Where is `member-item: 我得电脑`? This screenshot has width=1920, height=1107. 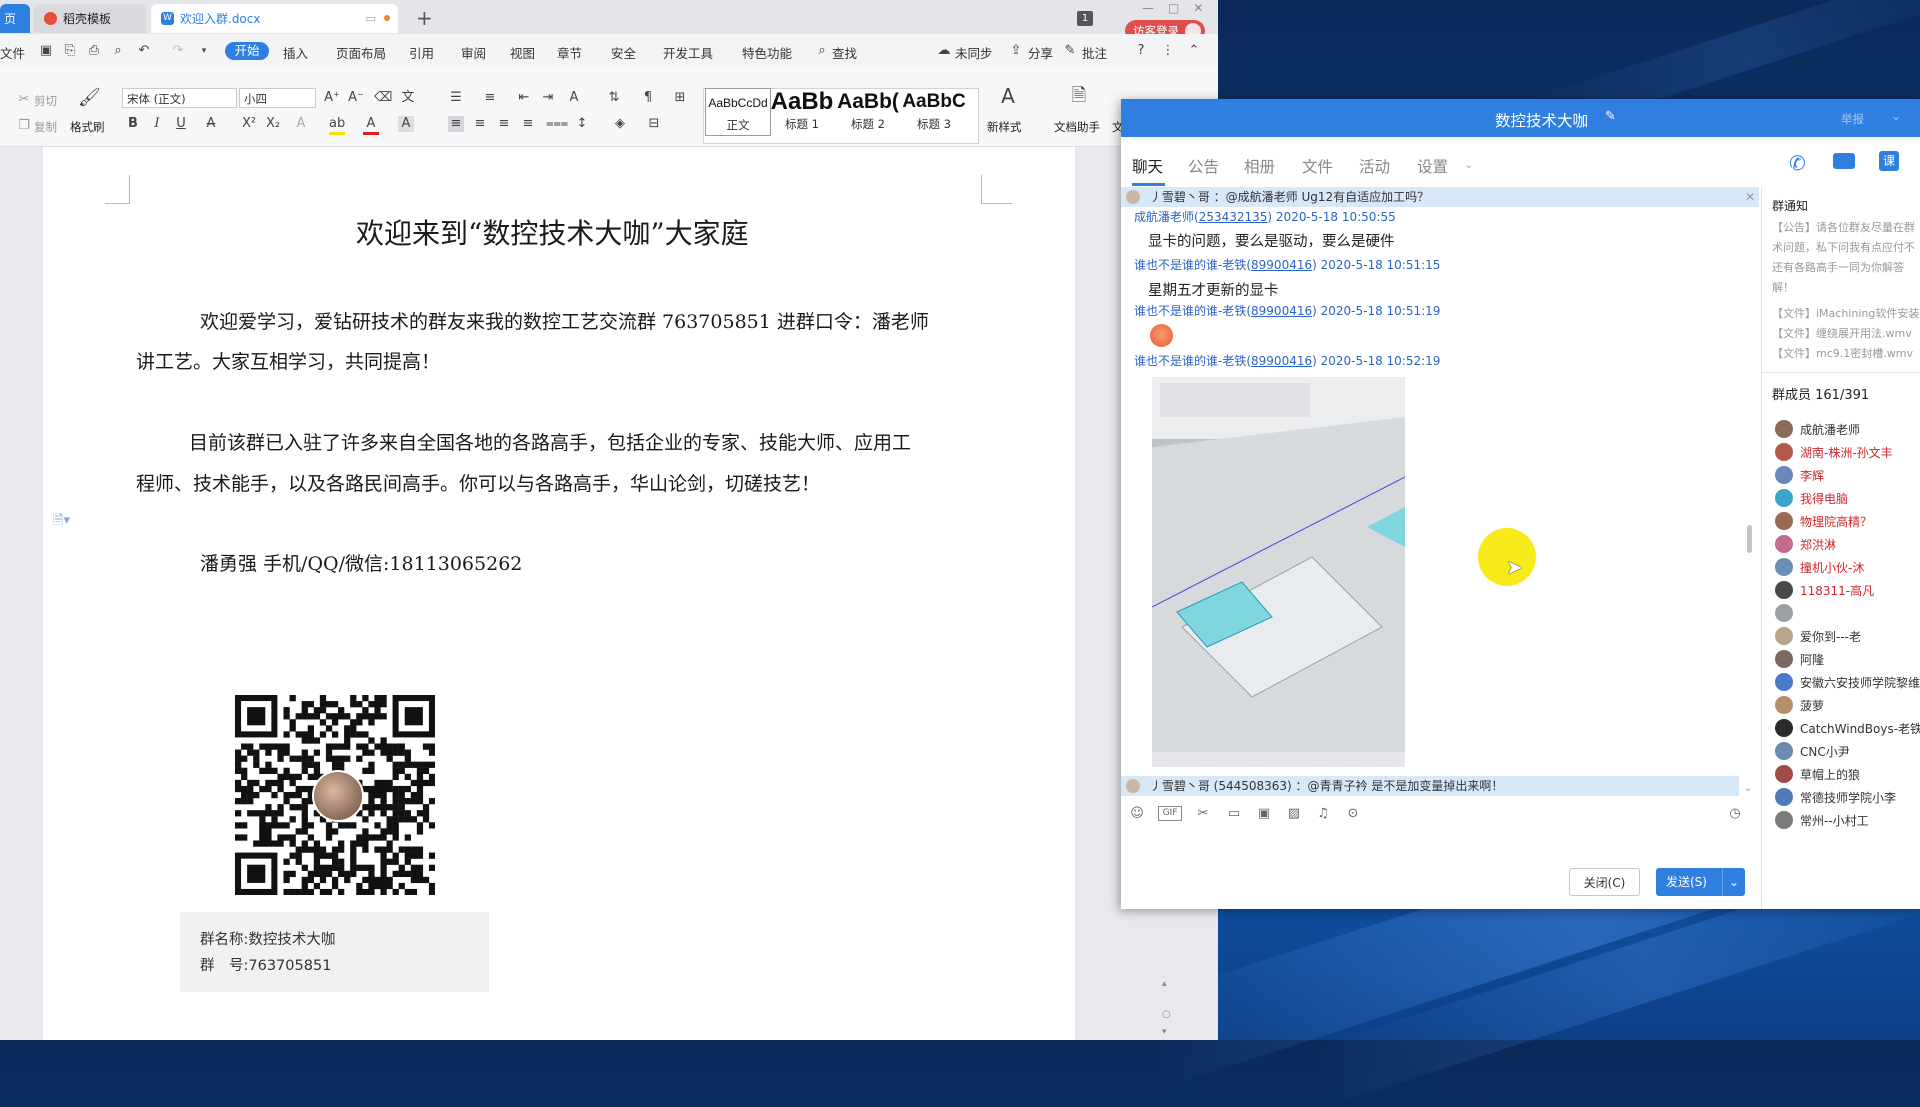
member-item: 我得电脑 is located at coordinates (1811, 498).